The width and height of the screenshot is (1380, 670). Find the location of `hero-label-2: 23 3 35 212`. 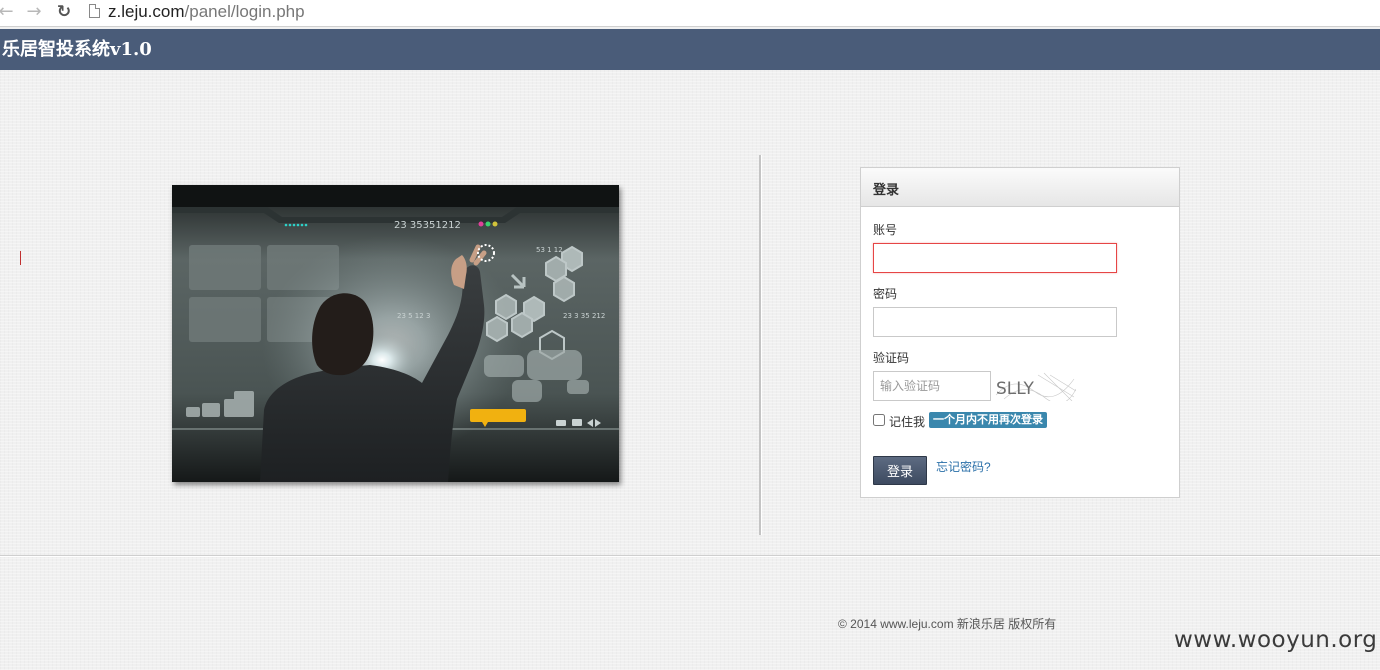

hero-label-2: 23 3 35 212 is located at coordinates (584, 316).